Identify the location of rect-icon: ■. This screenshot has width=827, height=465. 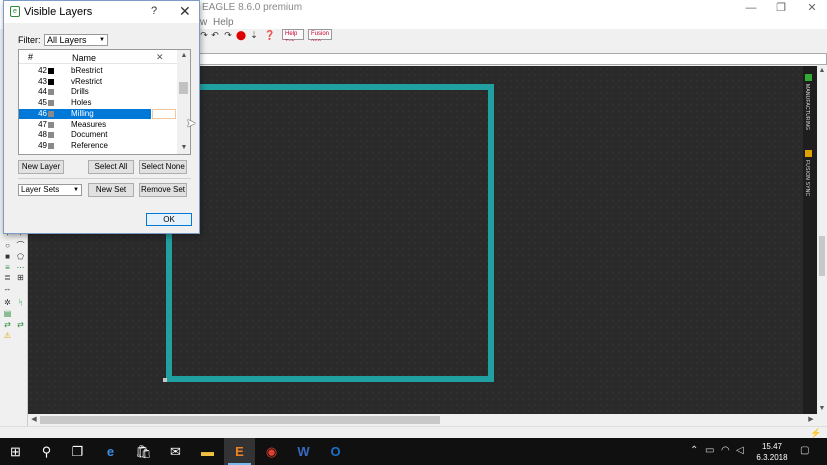
(7, 257).